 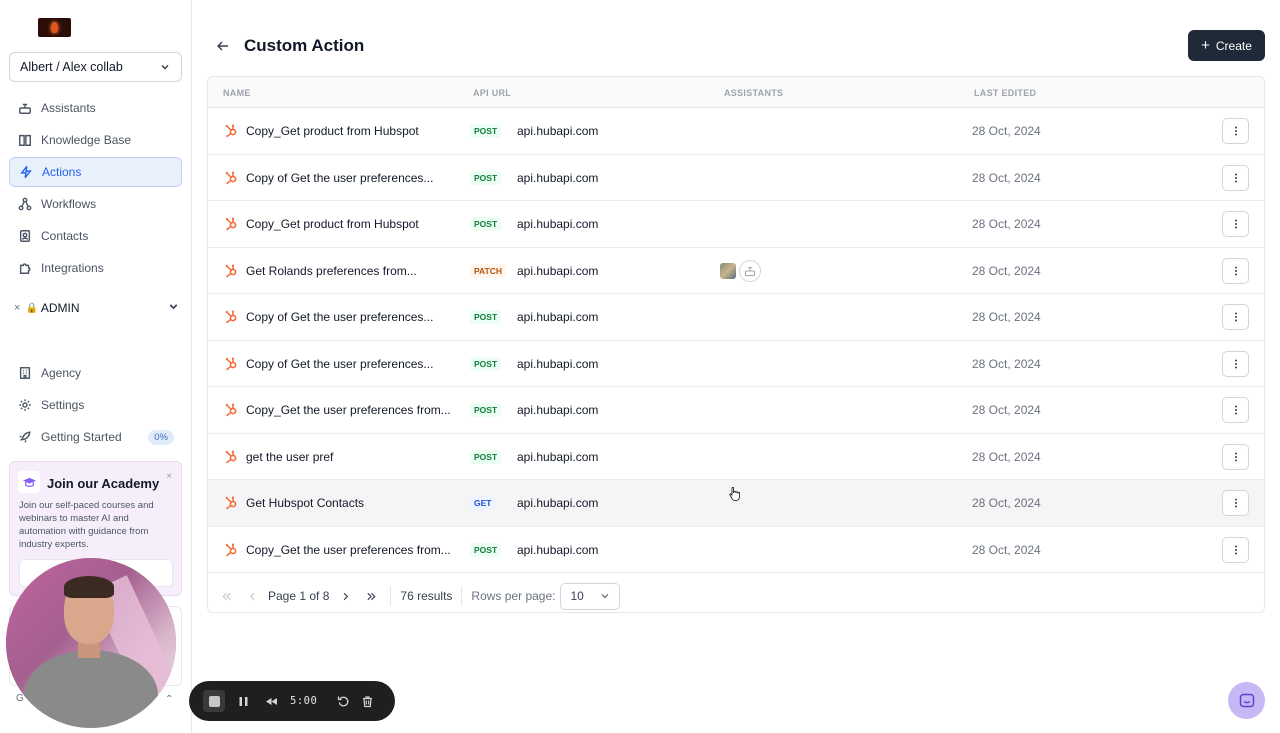 What do you see at coordinates (24, 236) in the screenshot?
I see `contacts-icon` at bounding box center [24, 236].